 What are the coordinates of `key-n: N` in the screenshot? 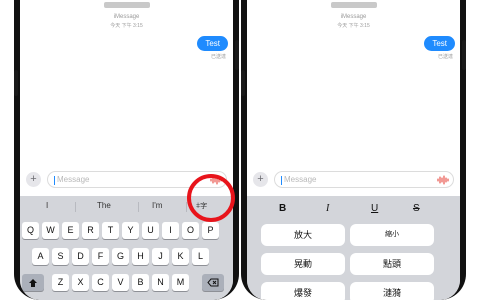 It's located at (160, 282).